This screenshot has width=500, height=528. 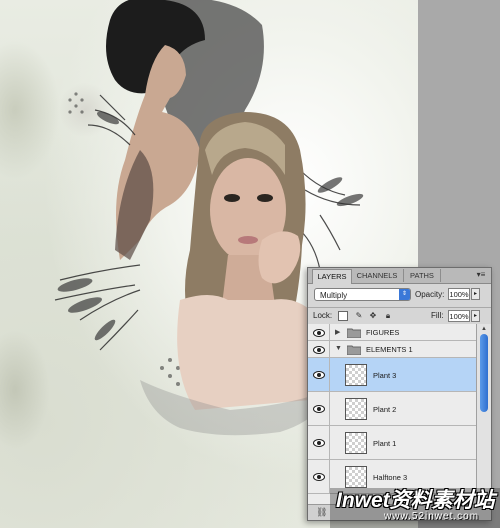 What do you see at coordinates (388, 316) in the screenshot?
I see `lock-all-icon: 🔒︎` at bounding box center [388, 316].